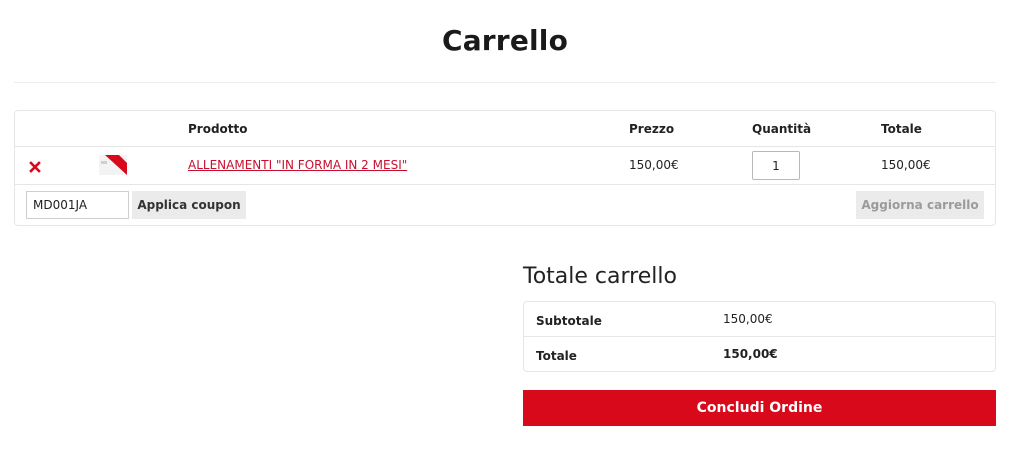 The width and height of the screenshot is (1024, 461). I want to click on cart-table-header: Prodotto Prezzo Quantità Totale, so click(505, 129).